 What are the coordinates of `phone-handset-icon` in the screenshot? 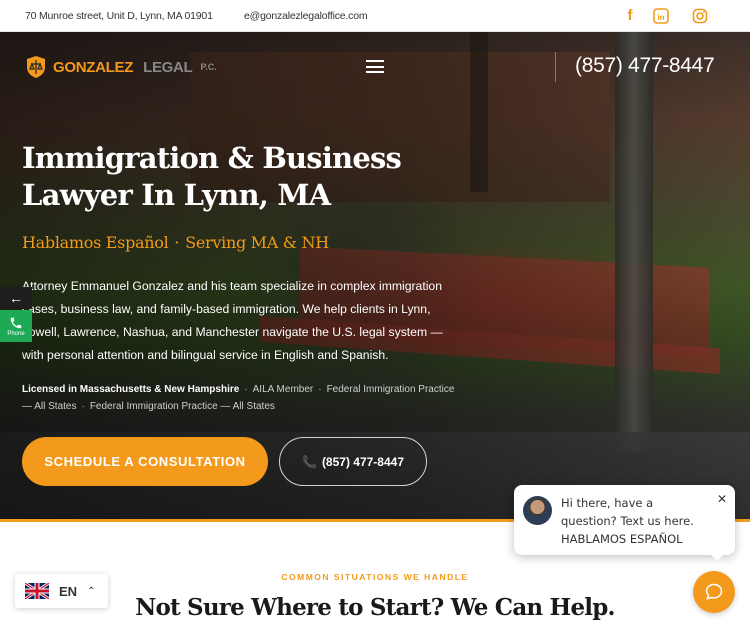 It's located at (16, 322).